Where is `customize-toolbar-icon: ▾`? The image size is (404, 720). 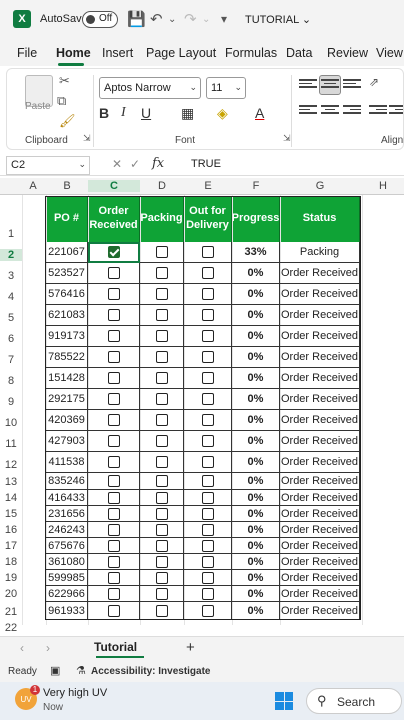 customize-toolbar-icon: ▾ is located at coordinates (224, 19).